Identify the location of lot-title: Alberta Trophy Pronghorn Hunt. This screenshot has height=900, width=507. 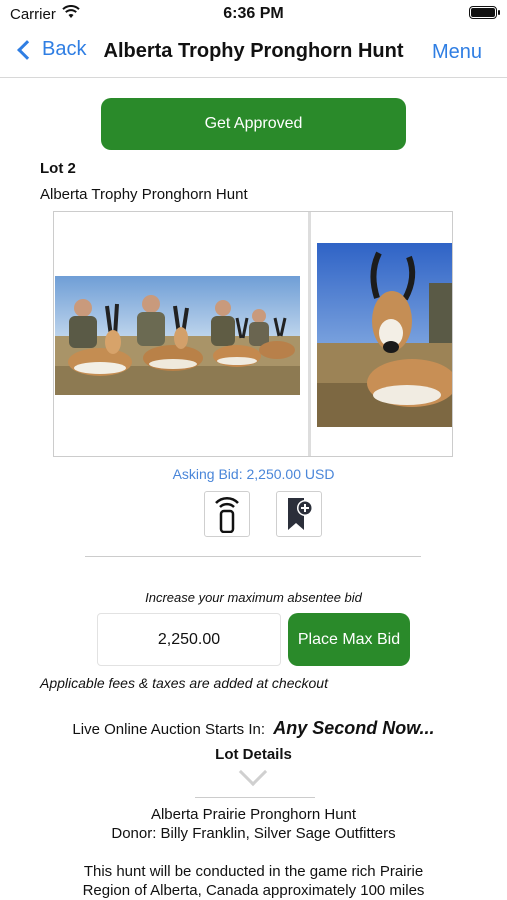
(144, 194).